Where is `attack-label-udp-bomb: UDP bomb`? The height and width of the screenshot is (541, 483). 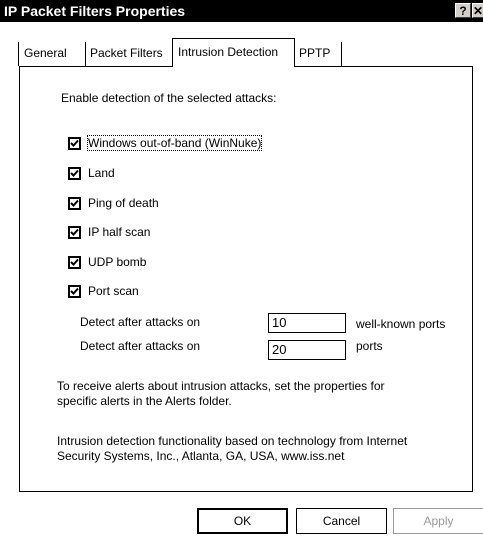 attack-label-udp-bomb: UDP bomb is located at coordinates (117, 262).